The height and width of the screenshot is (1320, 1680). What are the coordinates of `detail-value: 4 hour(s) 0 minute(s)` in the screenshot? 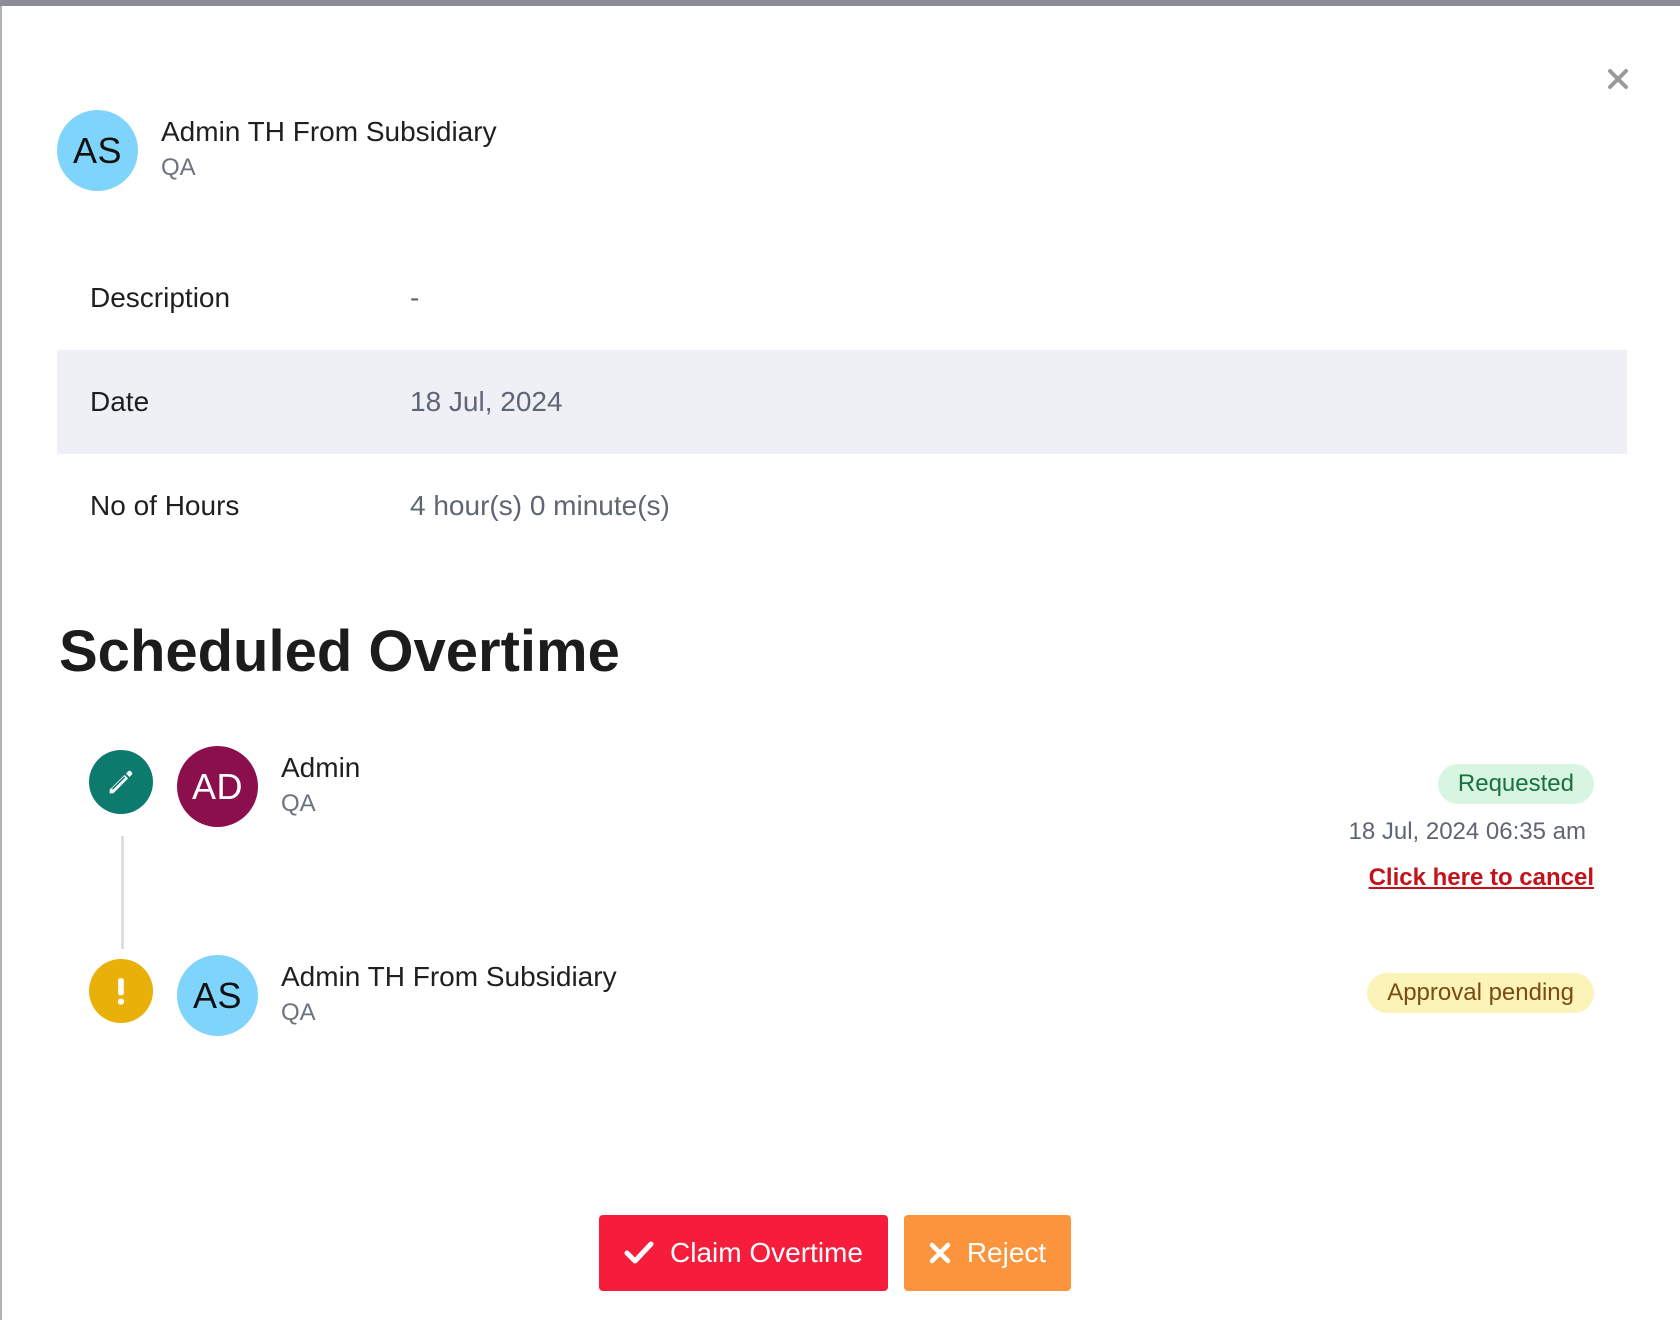 It's located at (540, 505).